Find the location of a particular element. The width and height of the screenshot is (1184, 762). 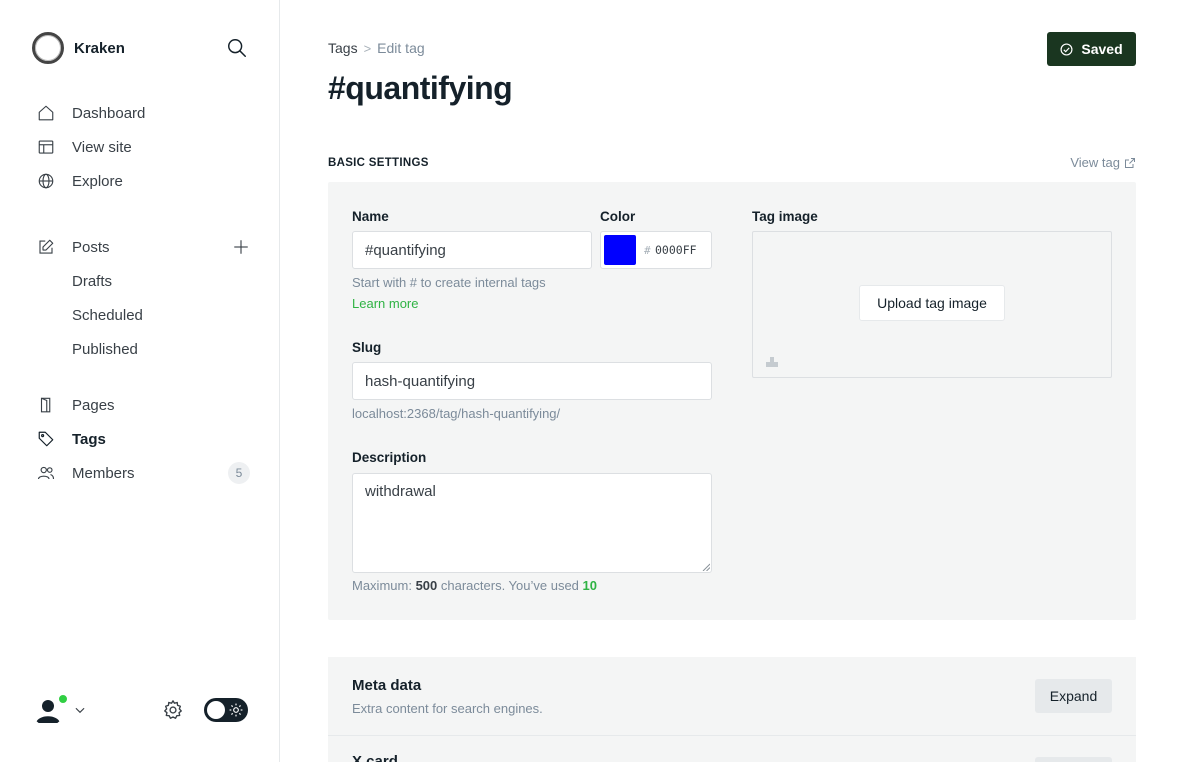

tag-icon is located at coordinates (46, 439).